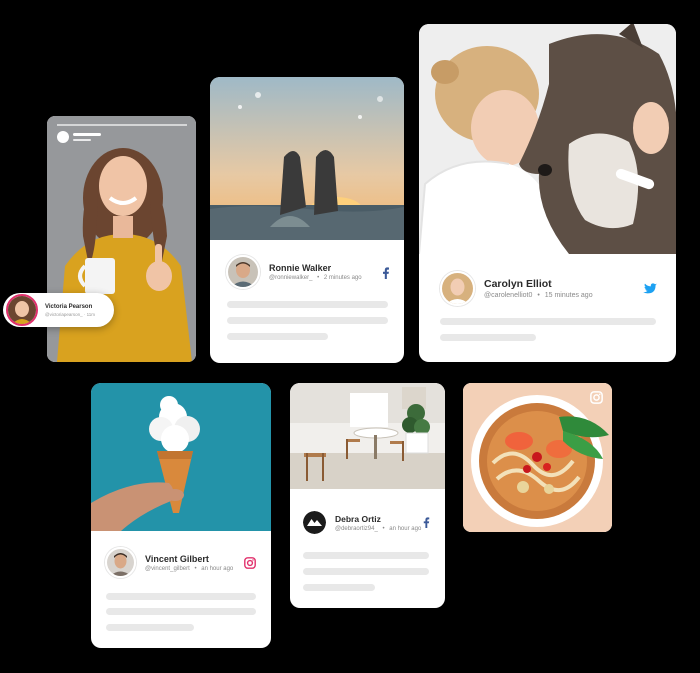 This screenshot has width=700, height=673. Describe the element at coordinates (537, 457) in the screenshot. I see `post-card-food` at that location.